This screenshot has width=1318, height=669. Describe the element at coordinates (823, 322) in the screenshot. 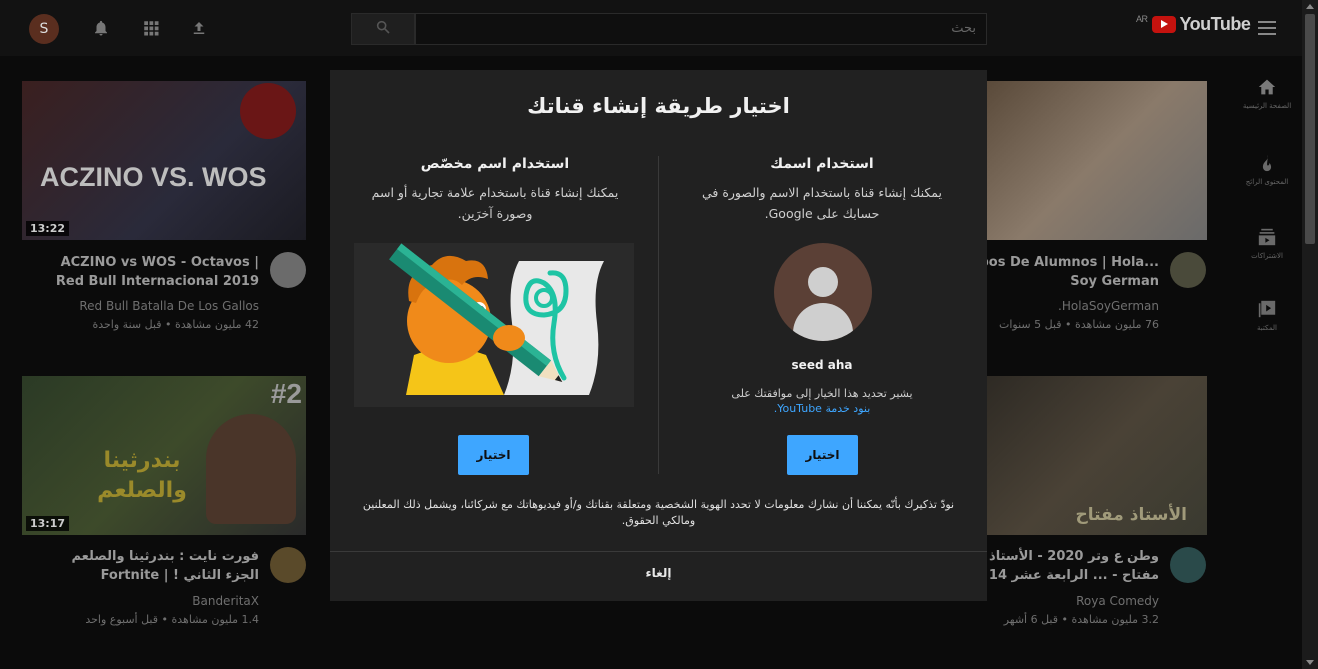

I see `avatar-body-shape` at that location.